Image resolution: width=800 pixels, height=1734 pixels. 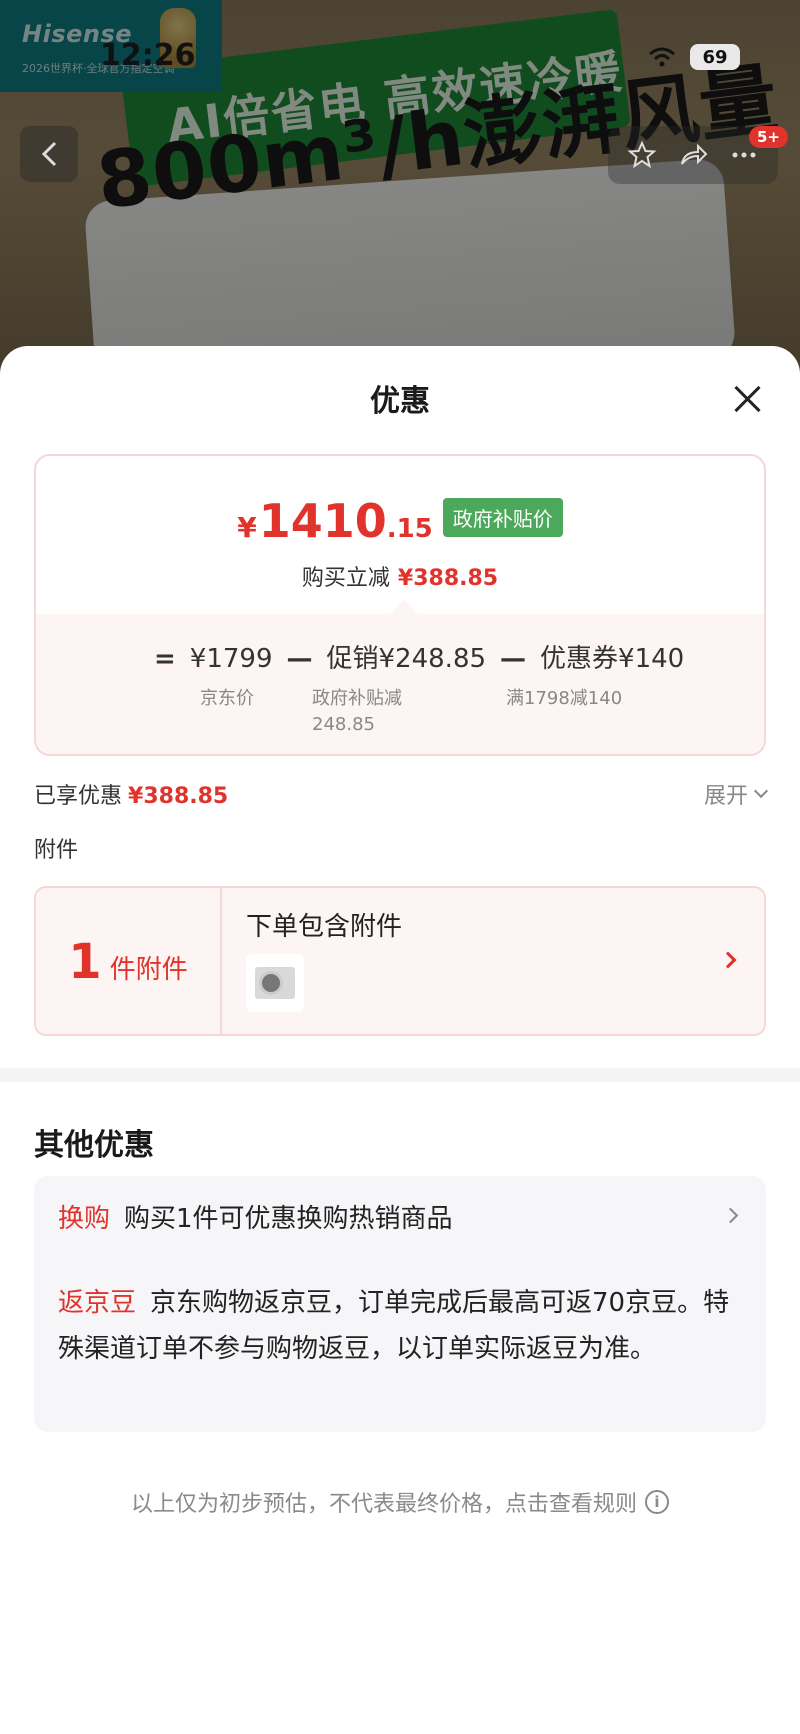 I want to click on section-divider, so click(x=400, y=1075).